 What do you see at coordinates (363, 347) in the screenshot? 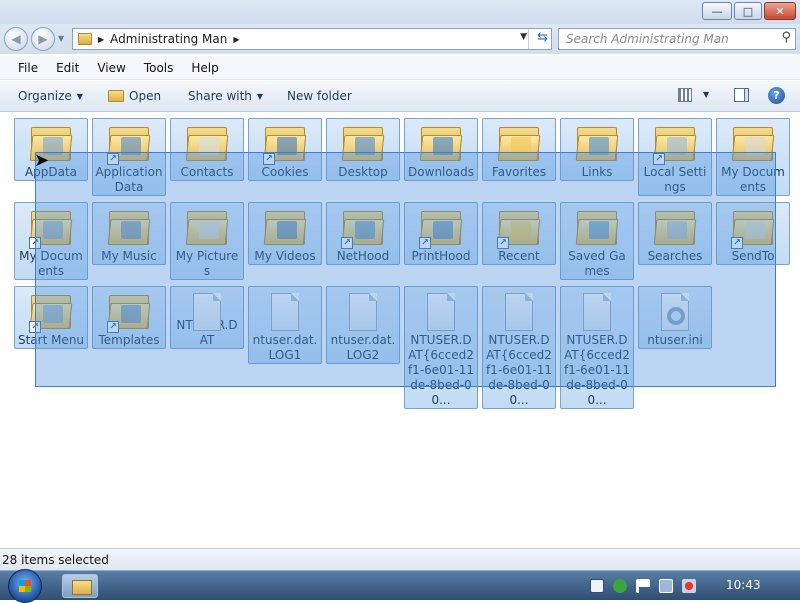
I see `item-label: ntuser.dat.LOG2` at bounding box center [363, 347].